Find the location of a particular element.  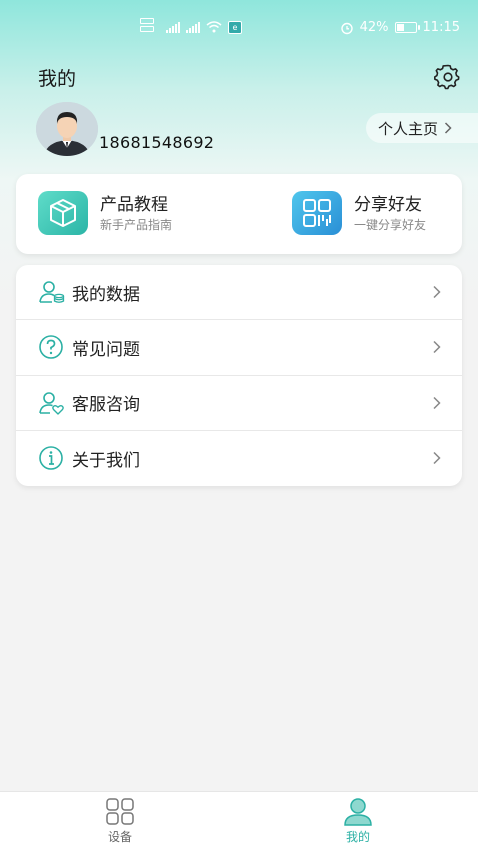

signal-icon is located at coordinates (173, 27).